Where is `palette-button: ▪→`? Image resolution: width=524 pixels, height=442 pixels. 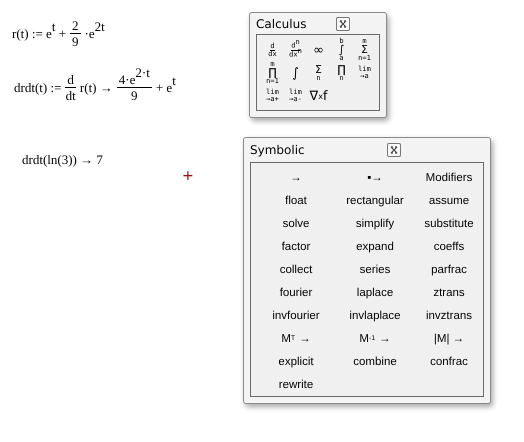
palette-button: ▪→ is located at coordinates (375, 177).